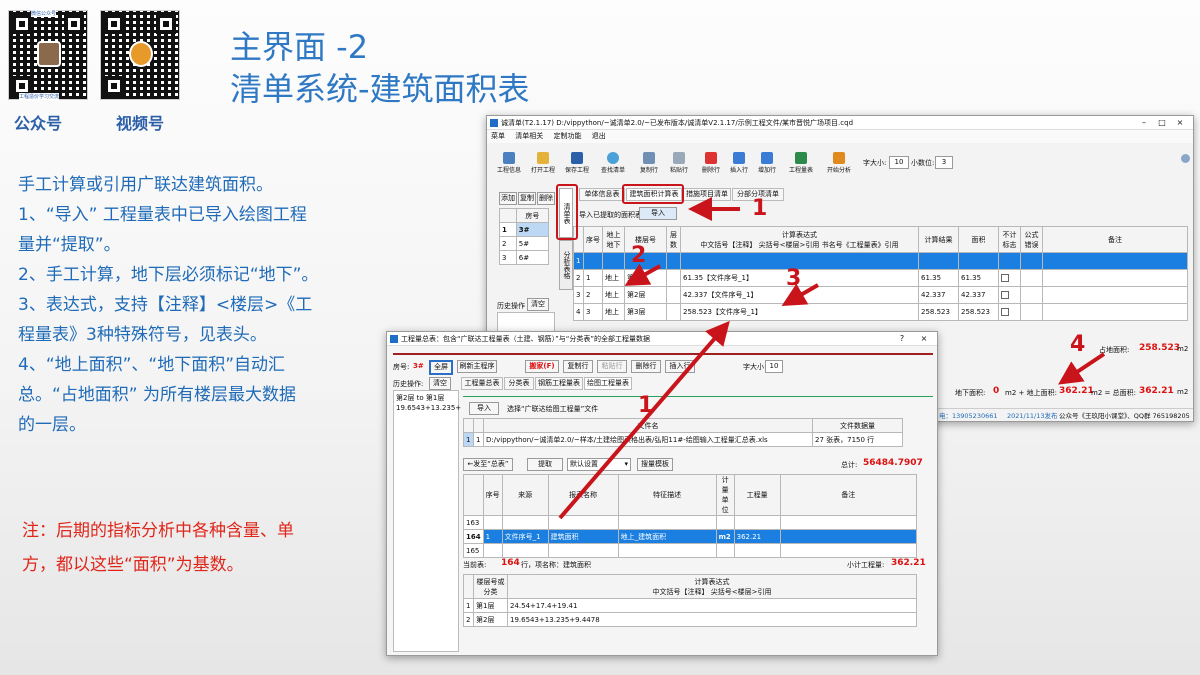 The image size is (1200, 675). What do you see at coordinates (801, 164) in the screenshot?
I see `tool-quantity-table: 工程量表` at bounding box center [801, 164].